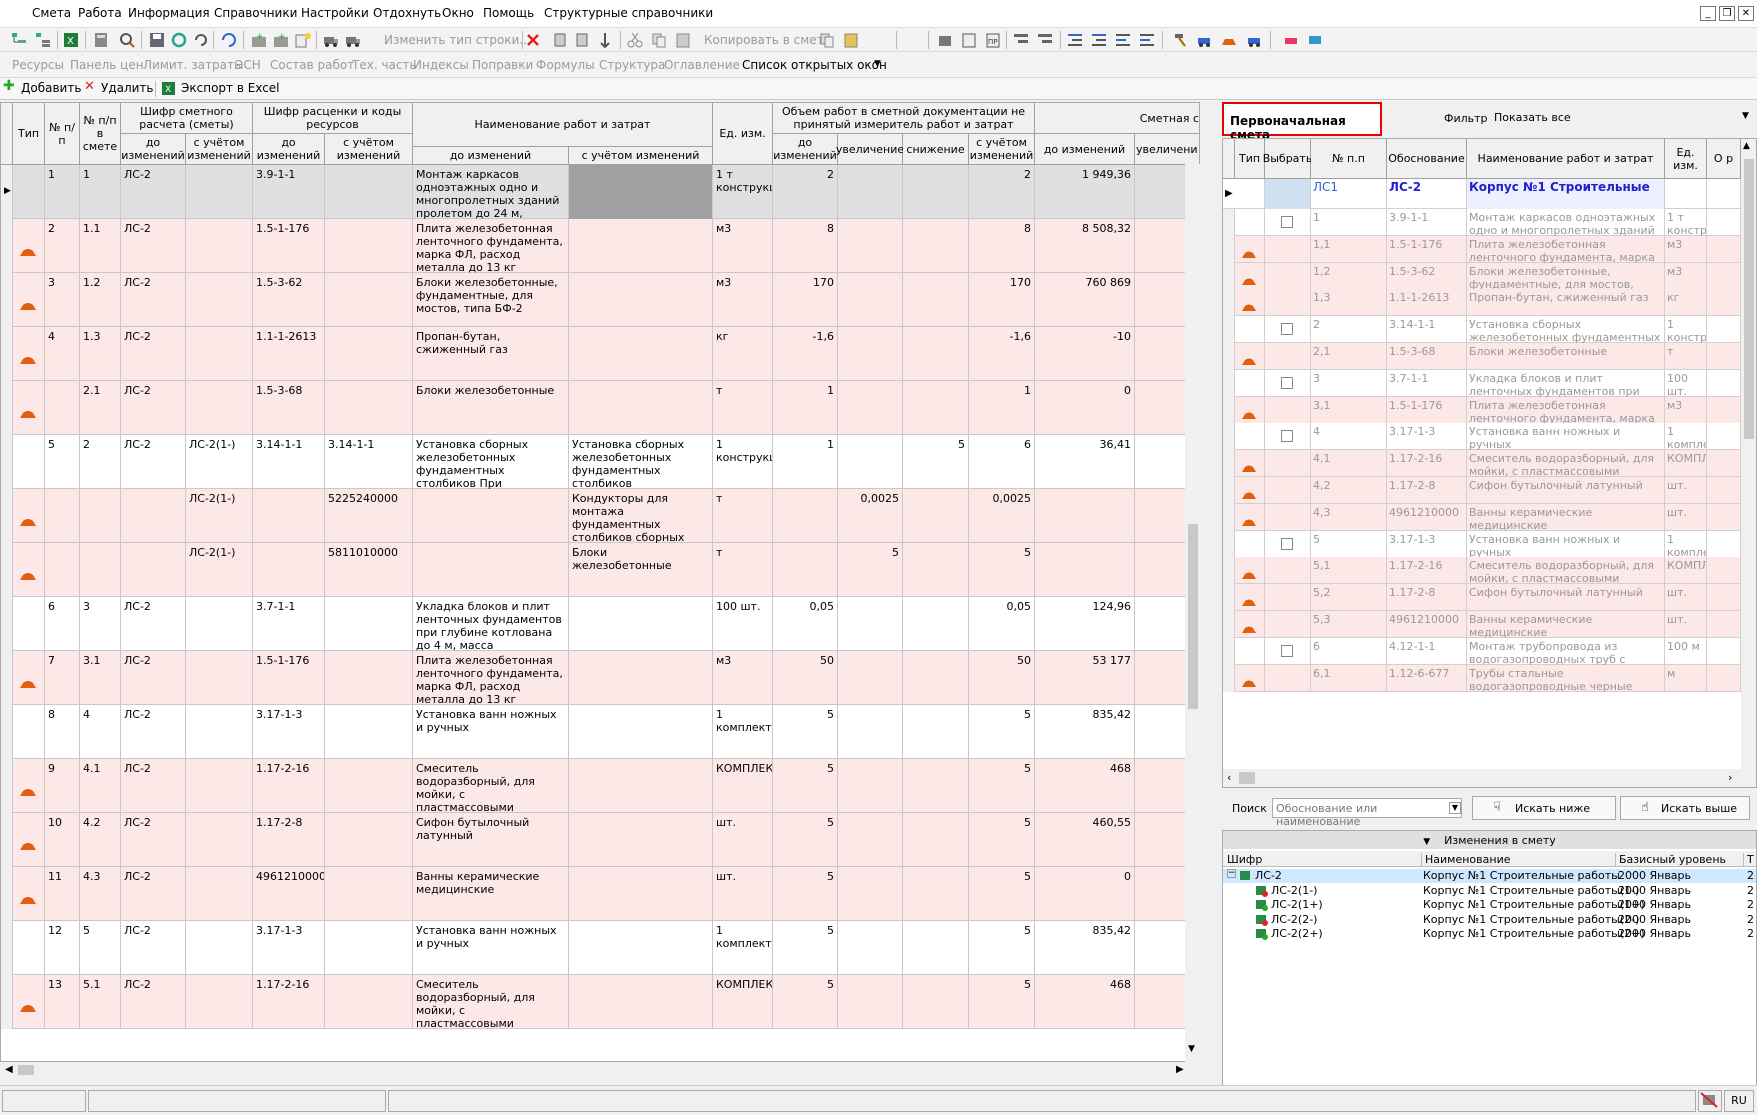  What do you see at coordinates (100, 134) in the screenshot?
I see `header-npp-estimate: № п/п в смете` at bounding box center [100, 134].